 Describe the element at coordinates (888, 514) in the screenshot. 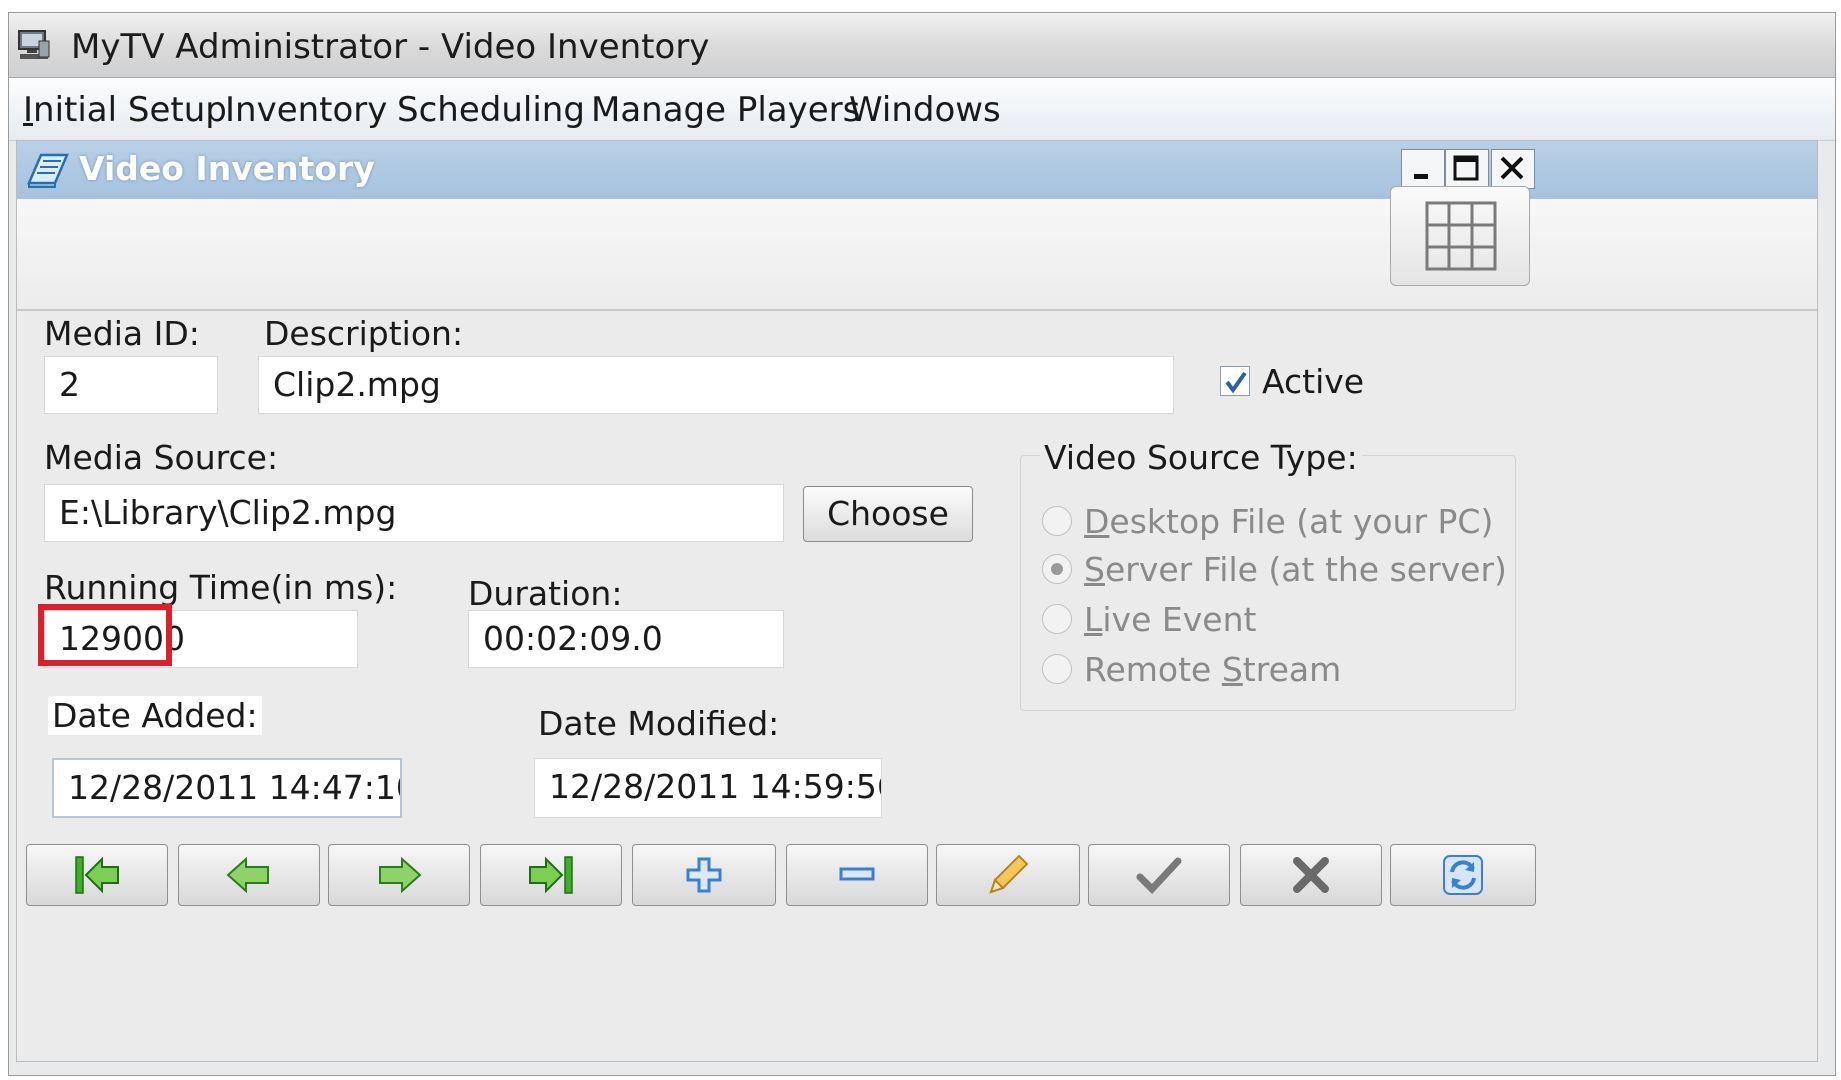

I see `choose-button: Choose` at that location.